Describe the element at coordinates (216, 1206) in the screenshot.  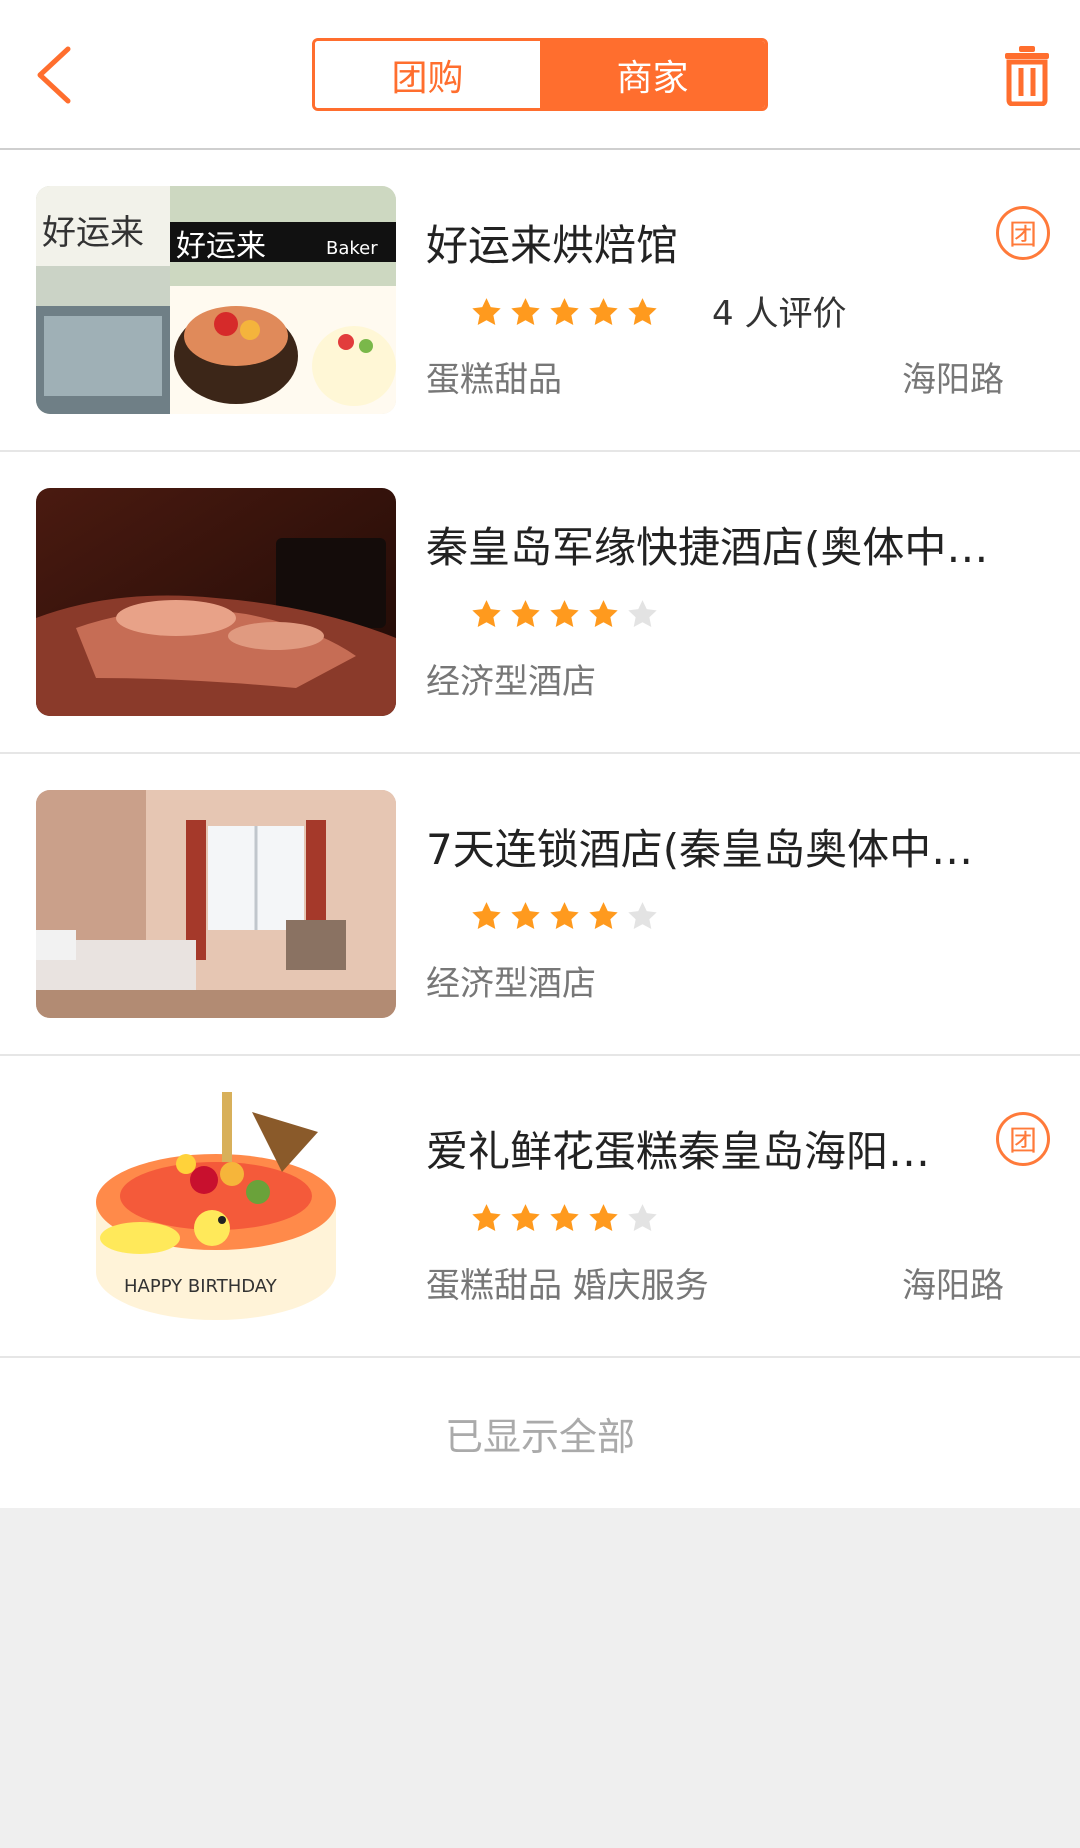
I see `merchant-thumbnail: HAPPY BIRTHDAY` at that location.